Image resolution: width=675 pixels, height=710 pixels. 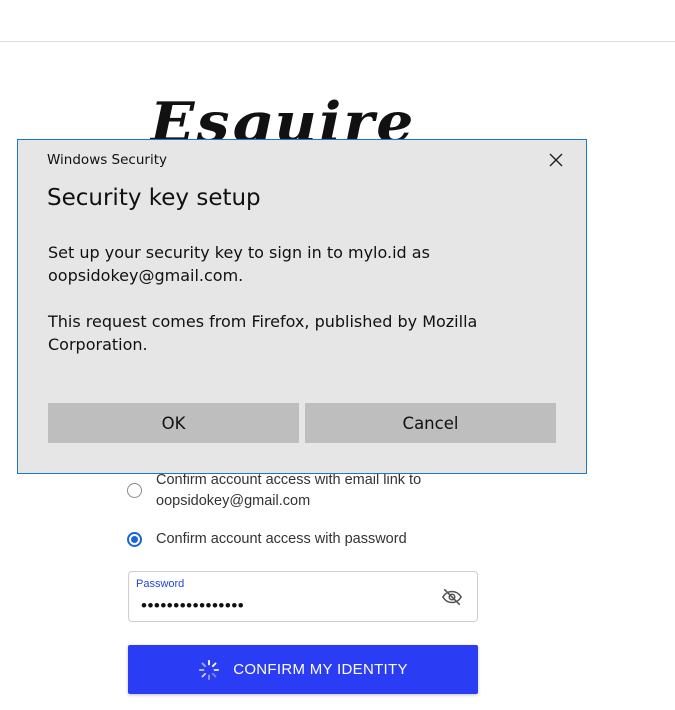 What do you see at coordinates (134, 490) in the screenshot?
I see `email-link-radio` at bounding box center [134, 490].